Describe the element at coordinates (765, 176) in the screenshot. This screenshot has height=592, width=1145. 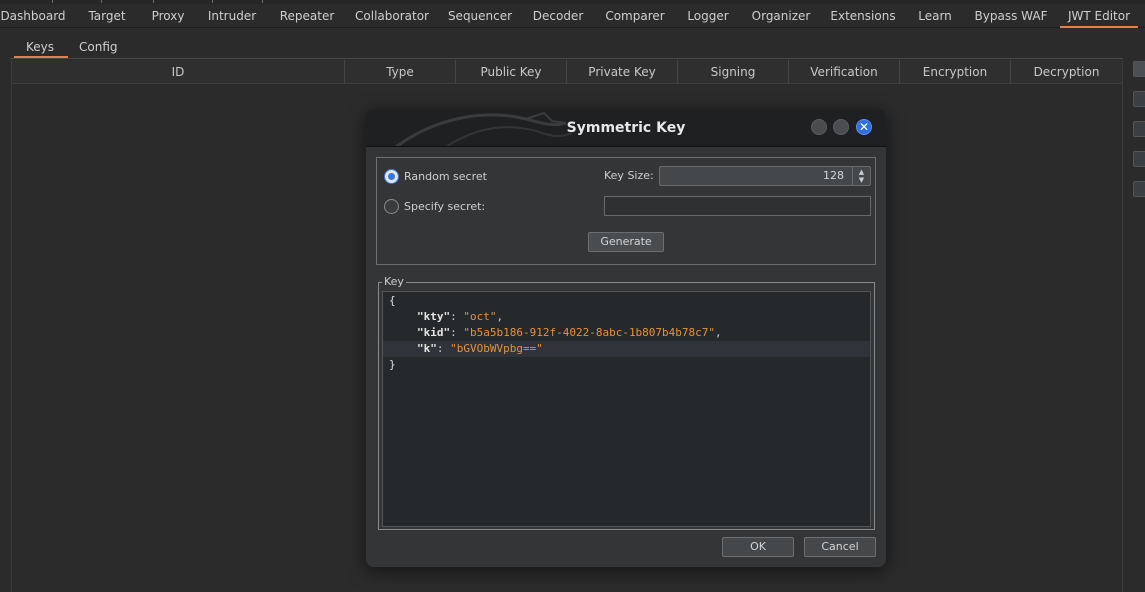
I see `key-size-spinner: 128 ▲ ▼` at that location.